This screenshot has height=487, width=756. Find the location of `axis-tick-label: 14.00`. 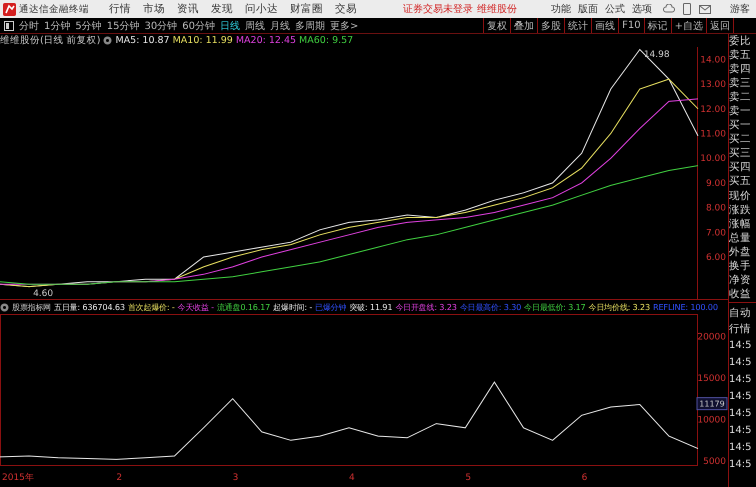

axis-tick-label: 14.00 is located at coordinates (713, 60).